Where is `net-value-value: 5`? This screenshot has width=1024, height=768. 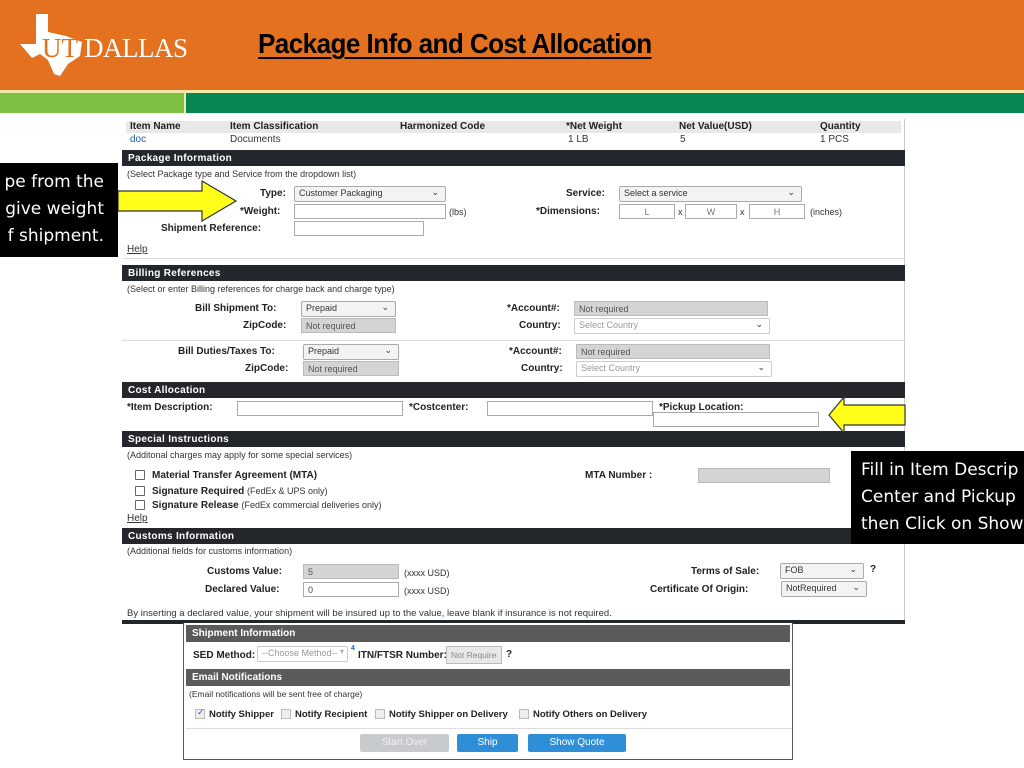
net-value-value: 5 is located at coordinates (683, 139).